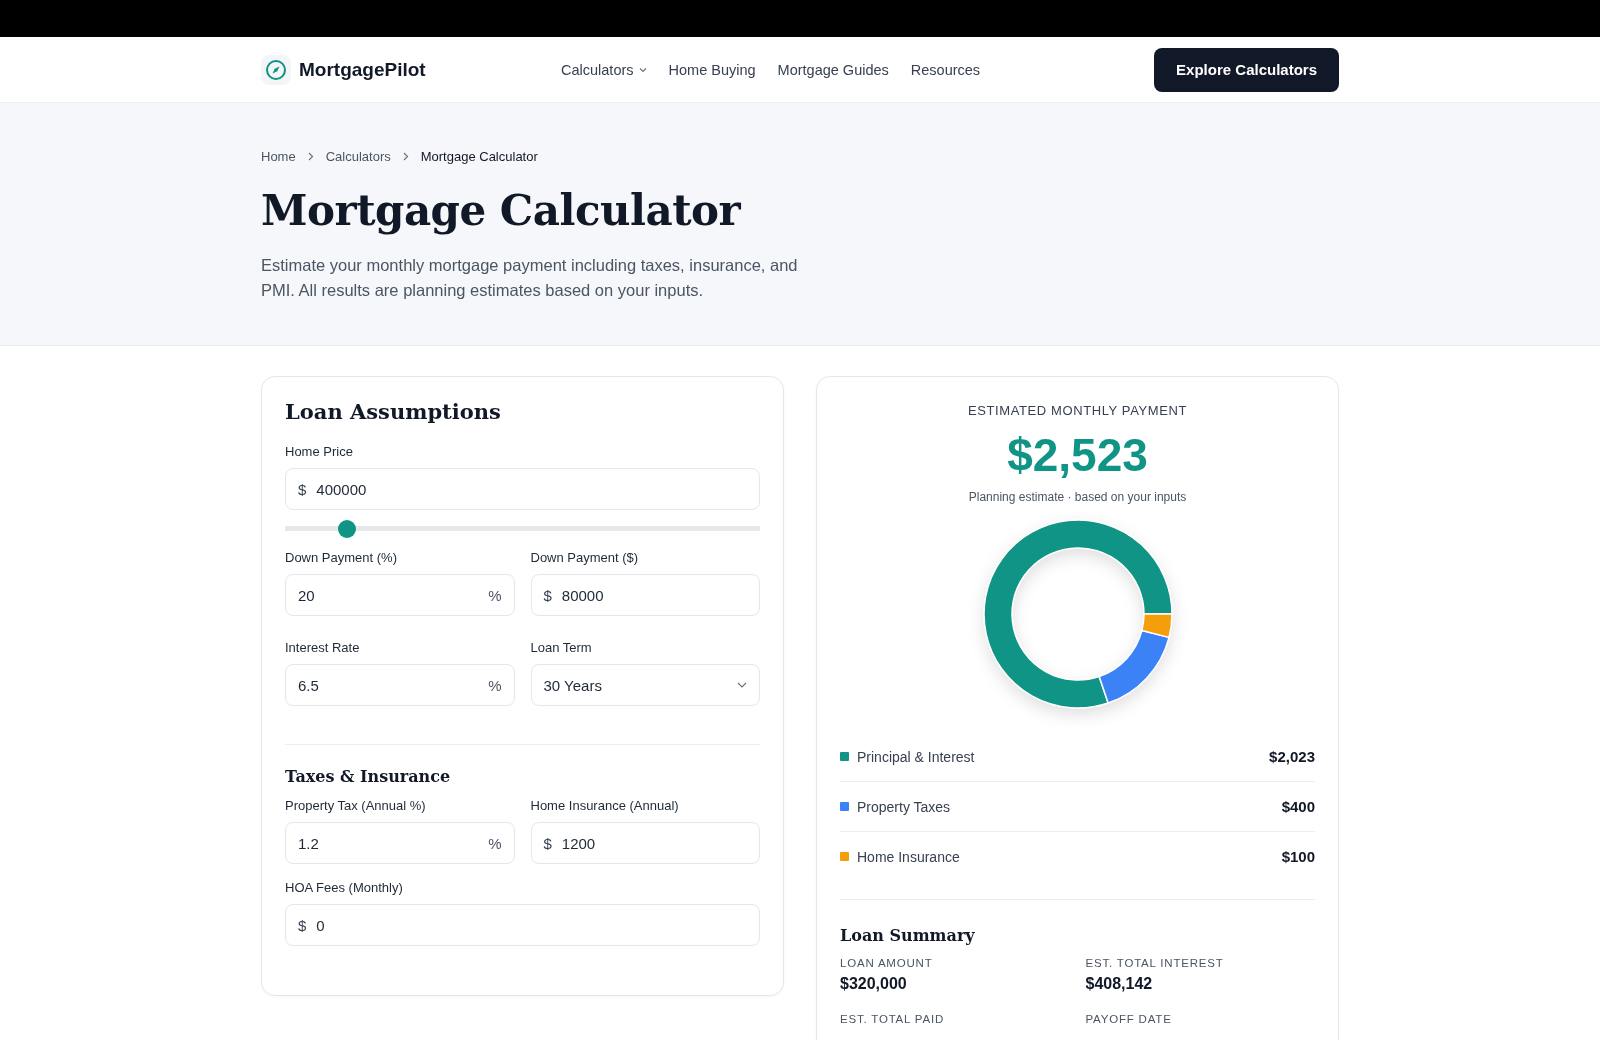 The width and height of the screenshot is (1600, 1040). What do you see at coordinates (645, 685) in the screenshot?
I see `loan-term-select: 30 Years` at bounding box center [645, 685].